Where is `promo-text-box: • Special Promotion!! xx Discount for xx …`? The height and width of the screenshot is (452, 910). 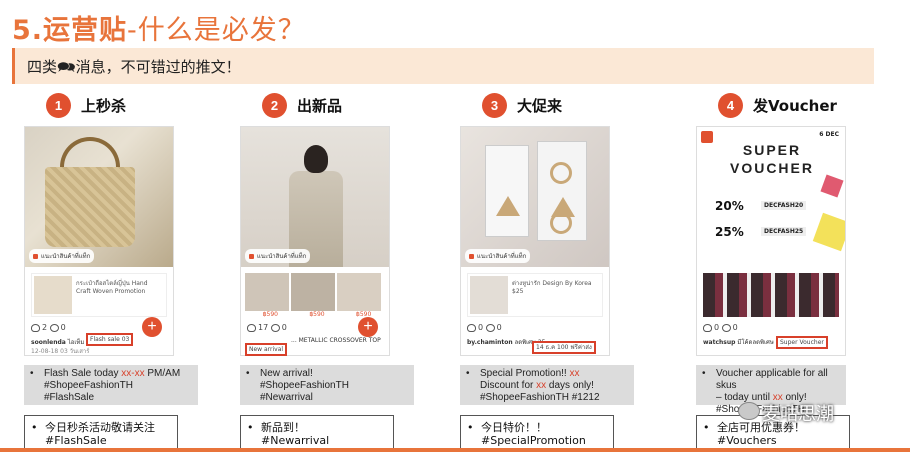
promo-text-box: • Special Promotion!! xx Discount for xx … is located at coordinates (547, 385).